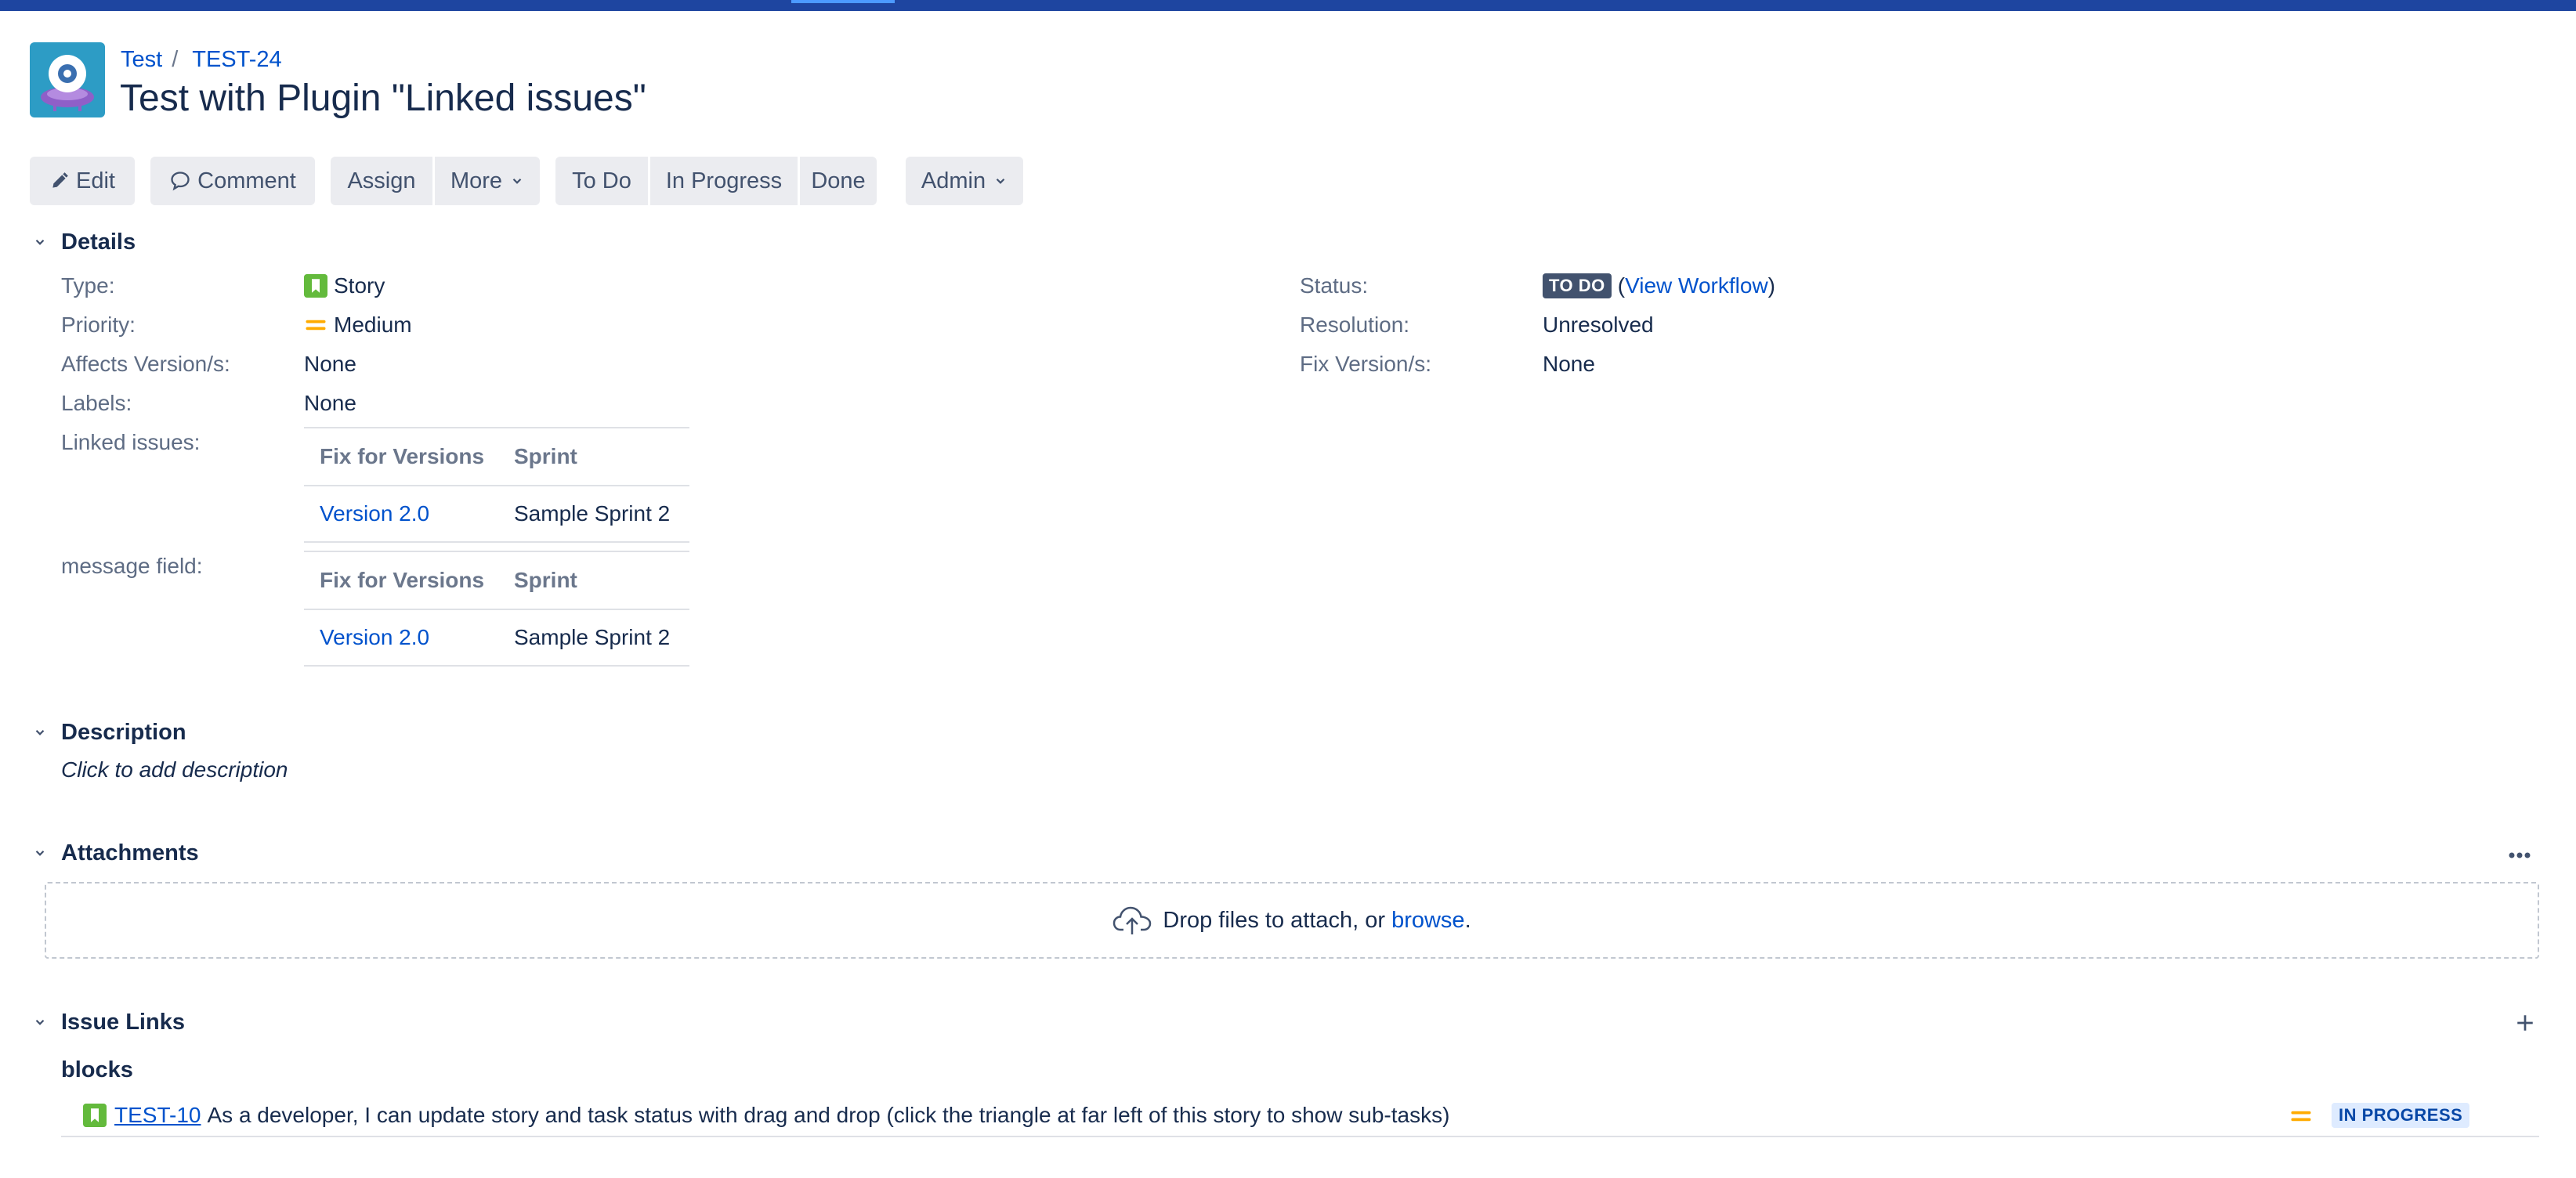 Image resolution: width=2576 pixels, height=1178 pixels. I want to click on details-heading: Details, so click(99, 242).